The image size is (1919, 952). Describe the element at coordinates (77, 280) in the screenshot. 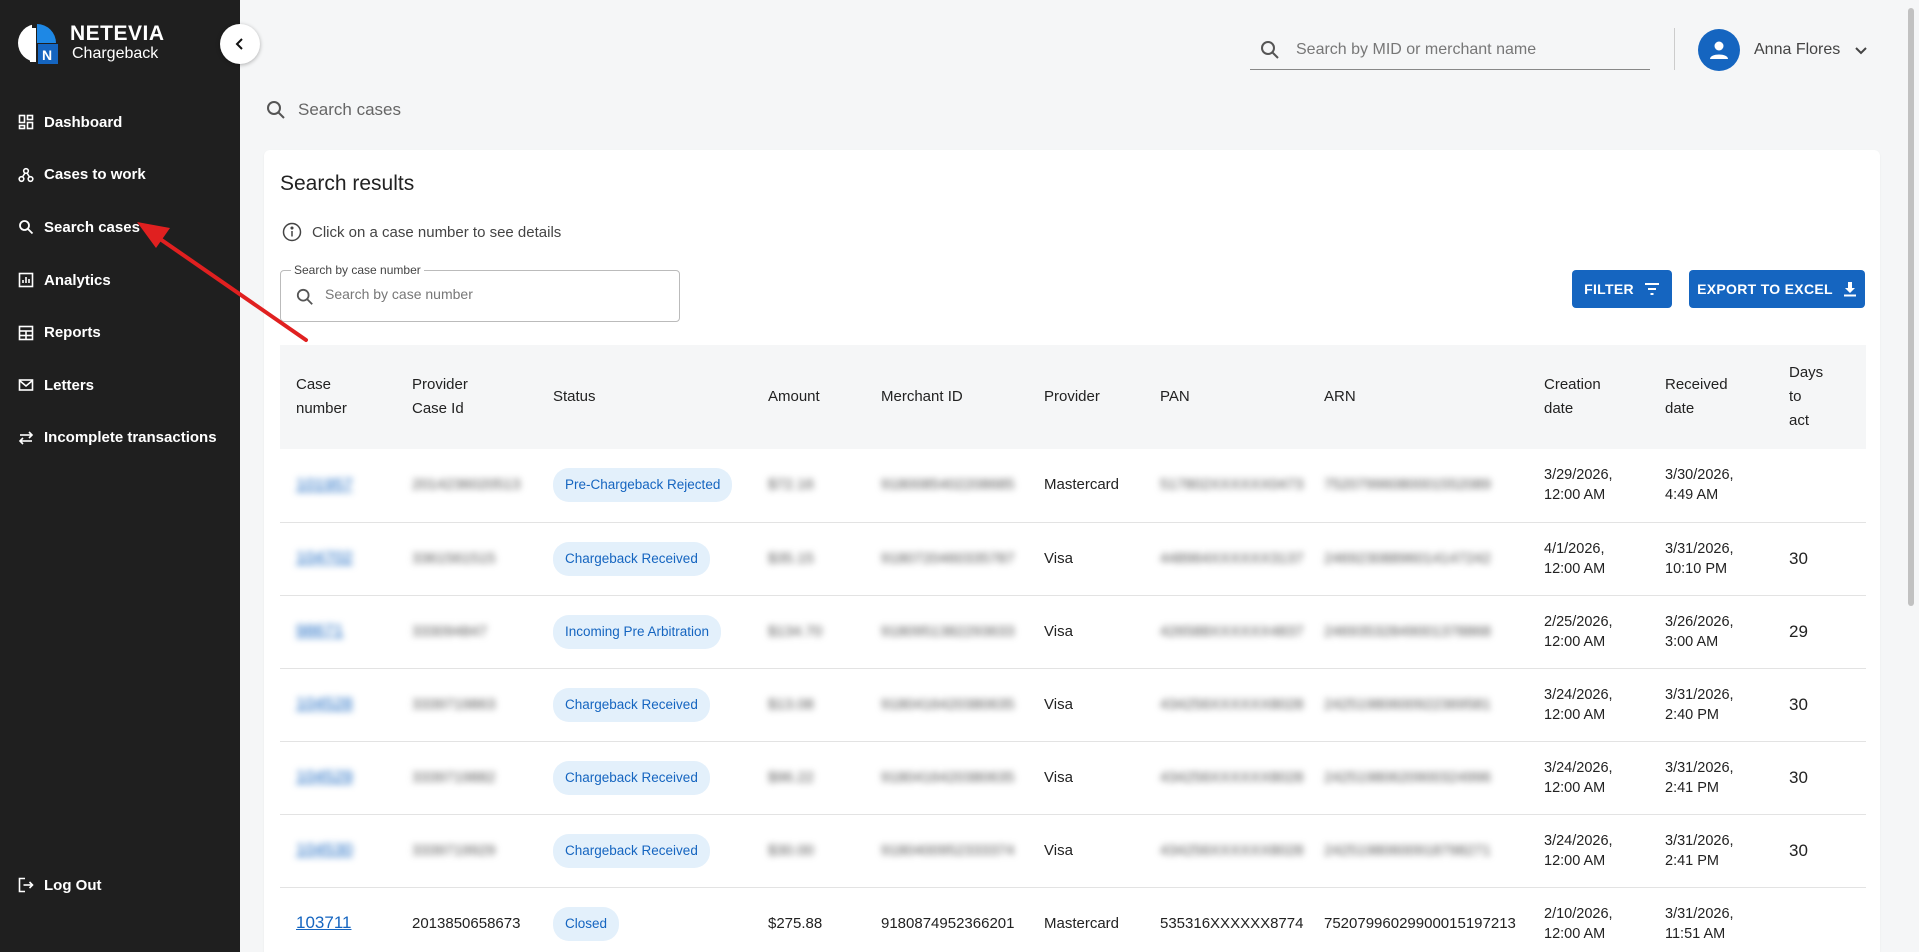

I see `sidebar-item-label: Analytics` at that location.